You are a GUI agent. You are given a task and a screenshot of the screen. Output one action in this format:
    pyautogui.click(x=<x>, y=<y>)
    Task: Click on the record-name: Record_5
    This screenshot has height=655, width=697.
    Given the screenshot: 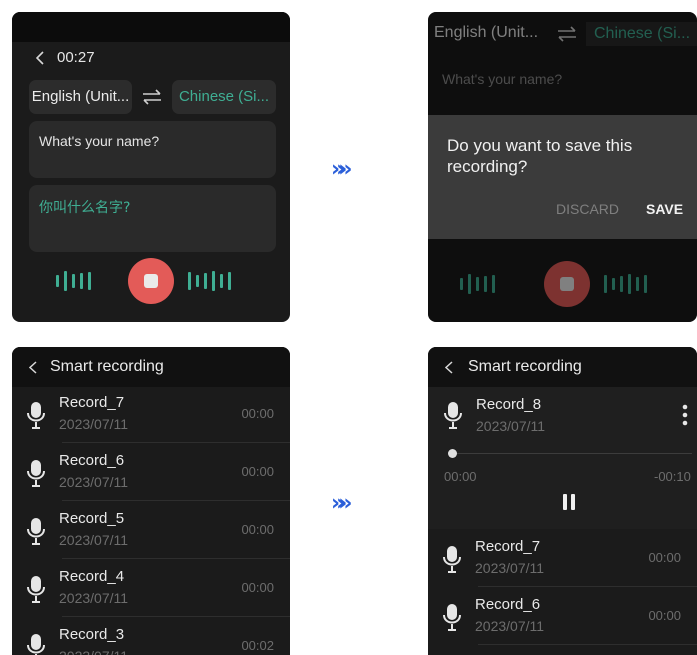 What is the action you would take?
    pyautogui.click(x=92, y=518)
    